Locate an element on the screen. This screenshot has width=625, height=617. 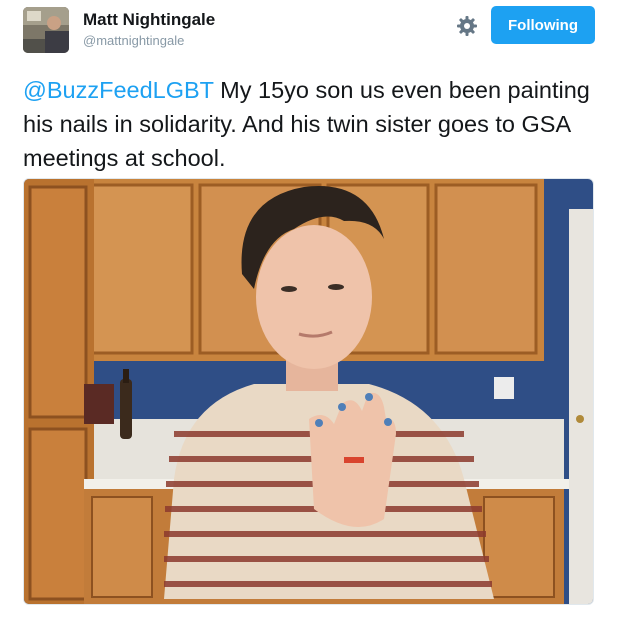
gear-icon is located at coordinates (467, 26).